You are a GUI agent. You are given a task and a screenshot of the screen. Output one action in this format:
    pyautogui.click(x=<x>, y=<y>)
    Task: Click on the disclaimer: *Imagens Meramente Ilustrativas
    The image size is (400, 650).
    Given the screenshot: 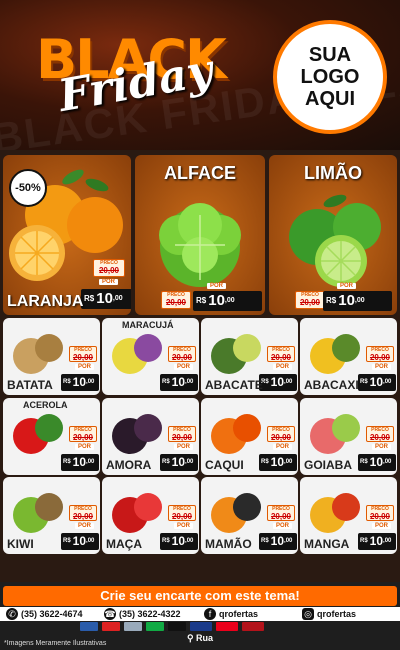 What is the action you would take?
    pyautogui.click(x=55, y=643)
    